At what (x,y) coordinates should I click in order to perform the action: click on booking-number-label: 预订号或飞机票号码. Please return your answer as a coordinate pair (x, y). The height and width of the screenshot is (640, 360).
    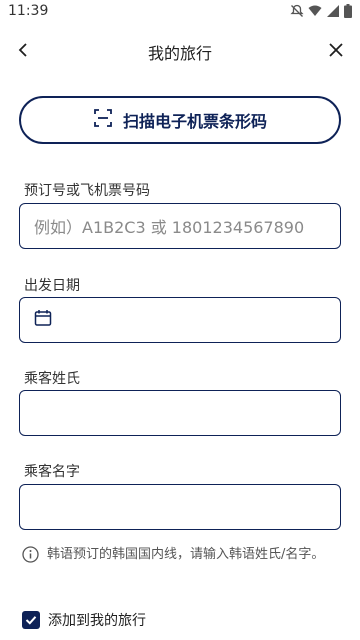
    Looking at the image, I should click on (87, 191).